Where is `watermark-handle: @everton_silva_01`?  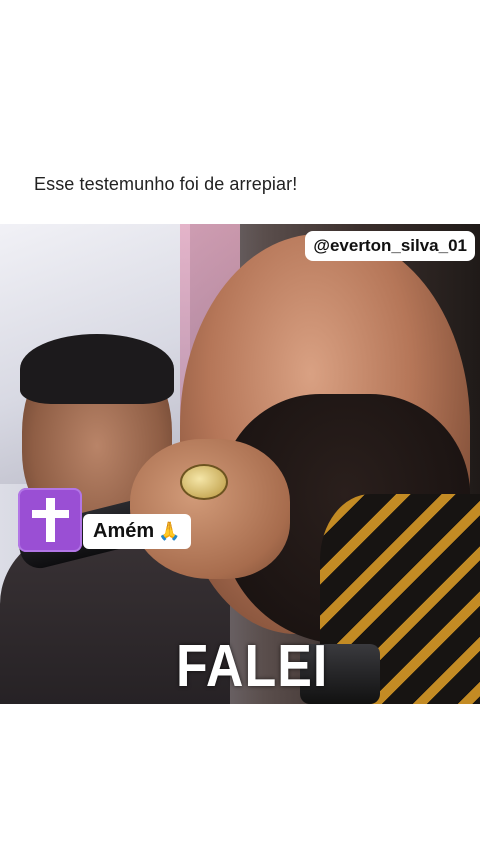 watermark-handle: @everton_silva_01 is located at coordinates (390, 246).